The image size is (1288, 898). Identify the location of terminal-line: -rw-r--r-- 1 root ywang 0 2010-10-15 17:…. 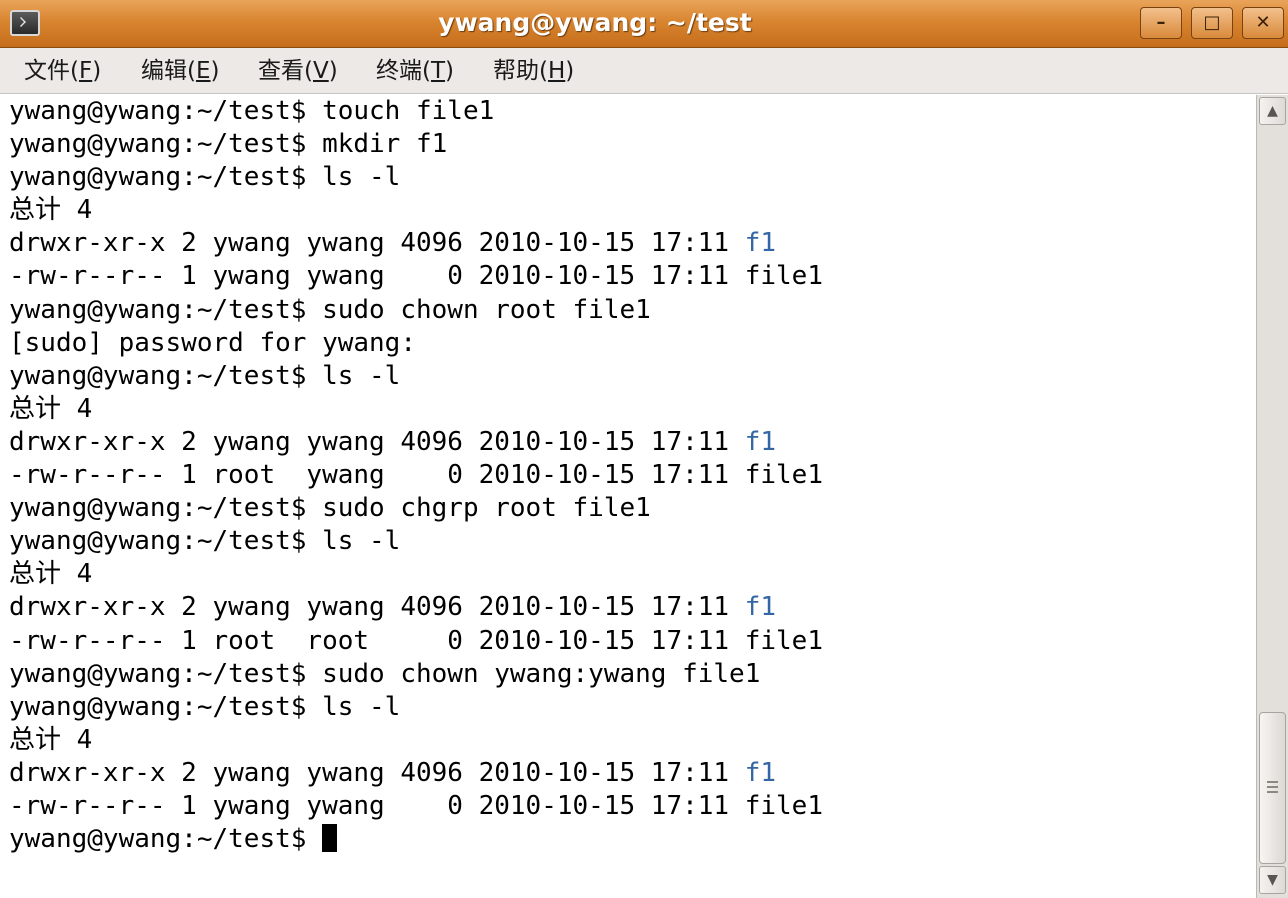
(416, 475).